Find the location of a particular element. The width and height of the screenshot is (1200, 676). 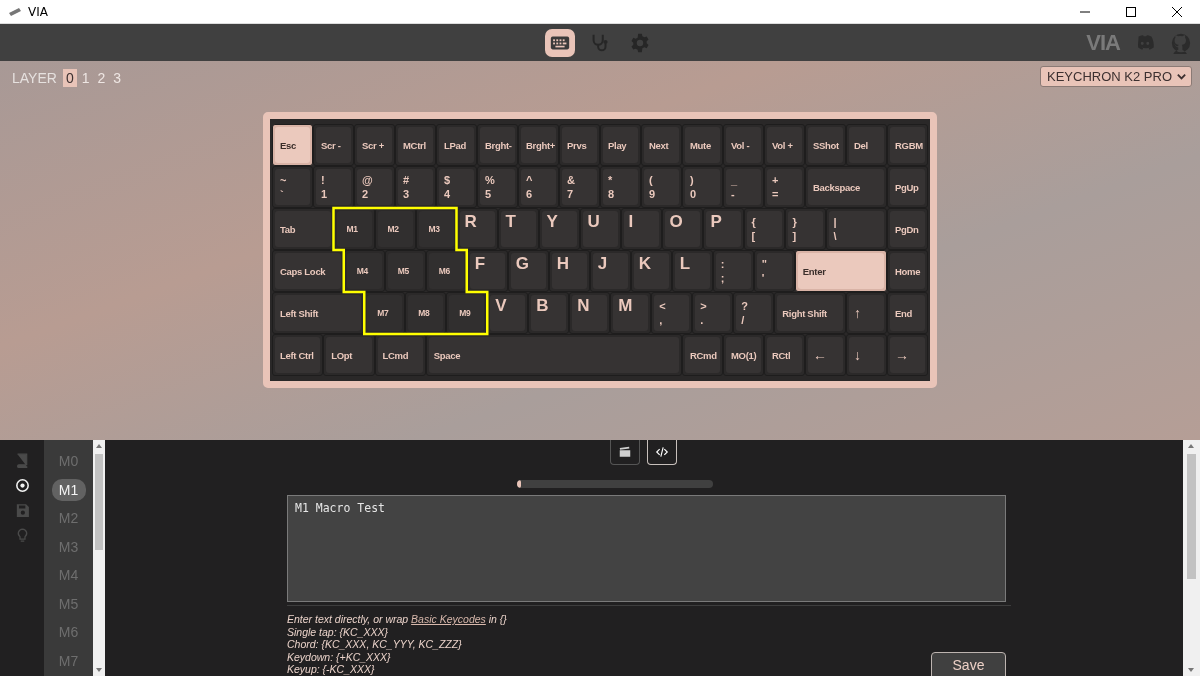

macro-text-field: M1 Macro Test is located at coordinates (646, 548).